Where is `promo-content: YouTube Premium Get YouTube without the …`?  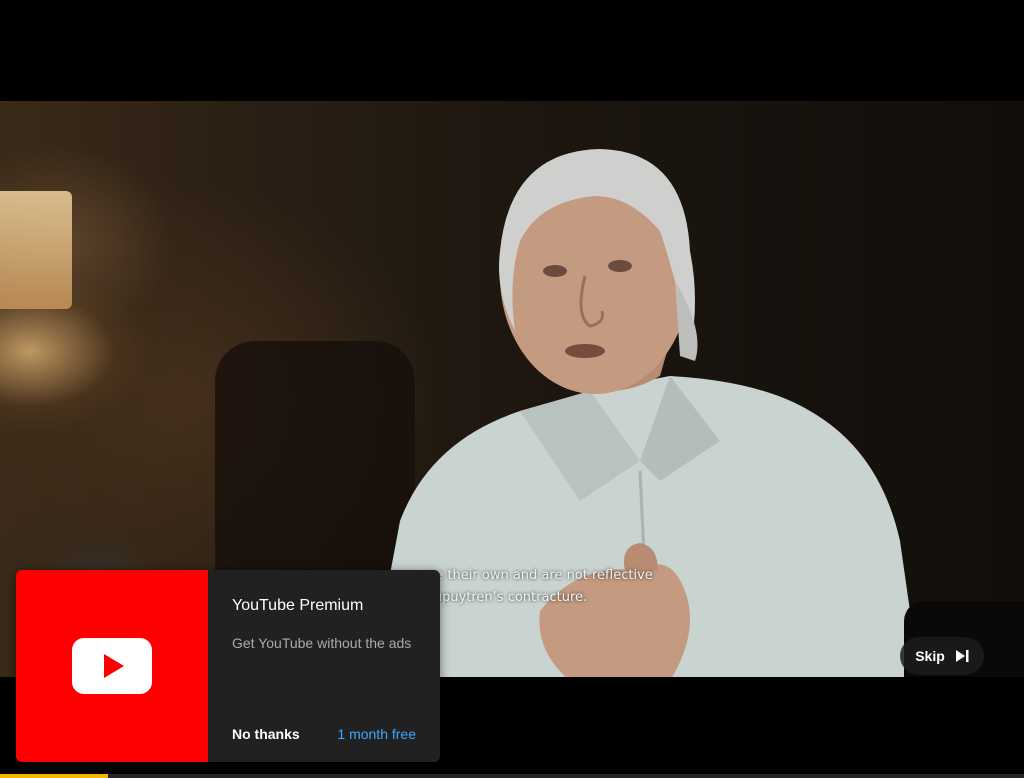 promo-content: YouTube Premium Get YouTube without the … is located at coordinates (324, 666).